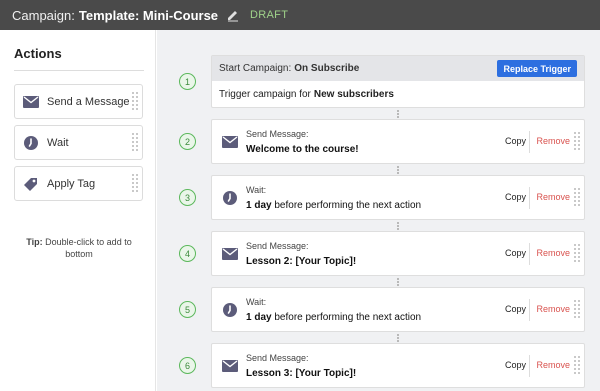  Describe the element at coordinates (58, 142) in the screenshot. I see `action-label: Wait` at that location.